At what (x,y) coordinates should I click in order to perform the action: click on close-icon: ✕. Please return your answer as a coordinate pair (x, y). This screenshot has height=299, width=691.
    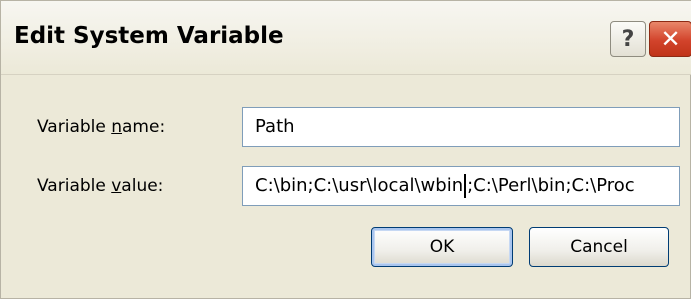
    Looking at the image, I should click on (670, 39).